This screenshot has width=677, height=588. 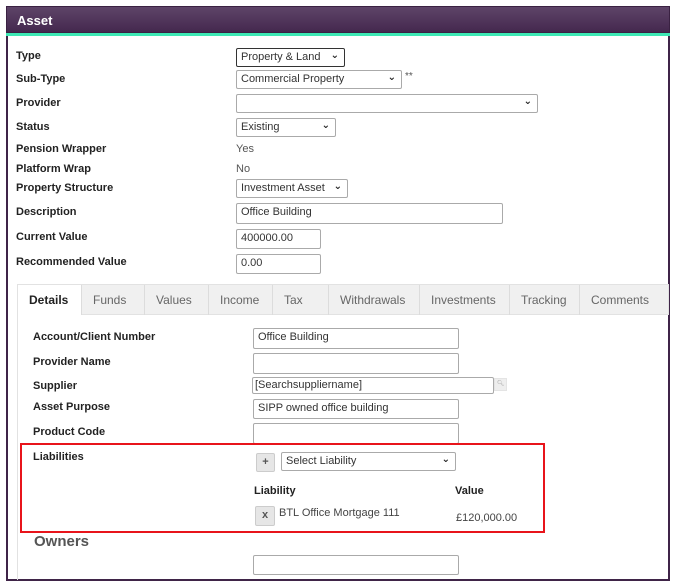 I want to click on remove-liability-button: x, so click(x=265, y=516).